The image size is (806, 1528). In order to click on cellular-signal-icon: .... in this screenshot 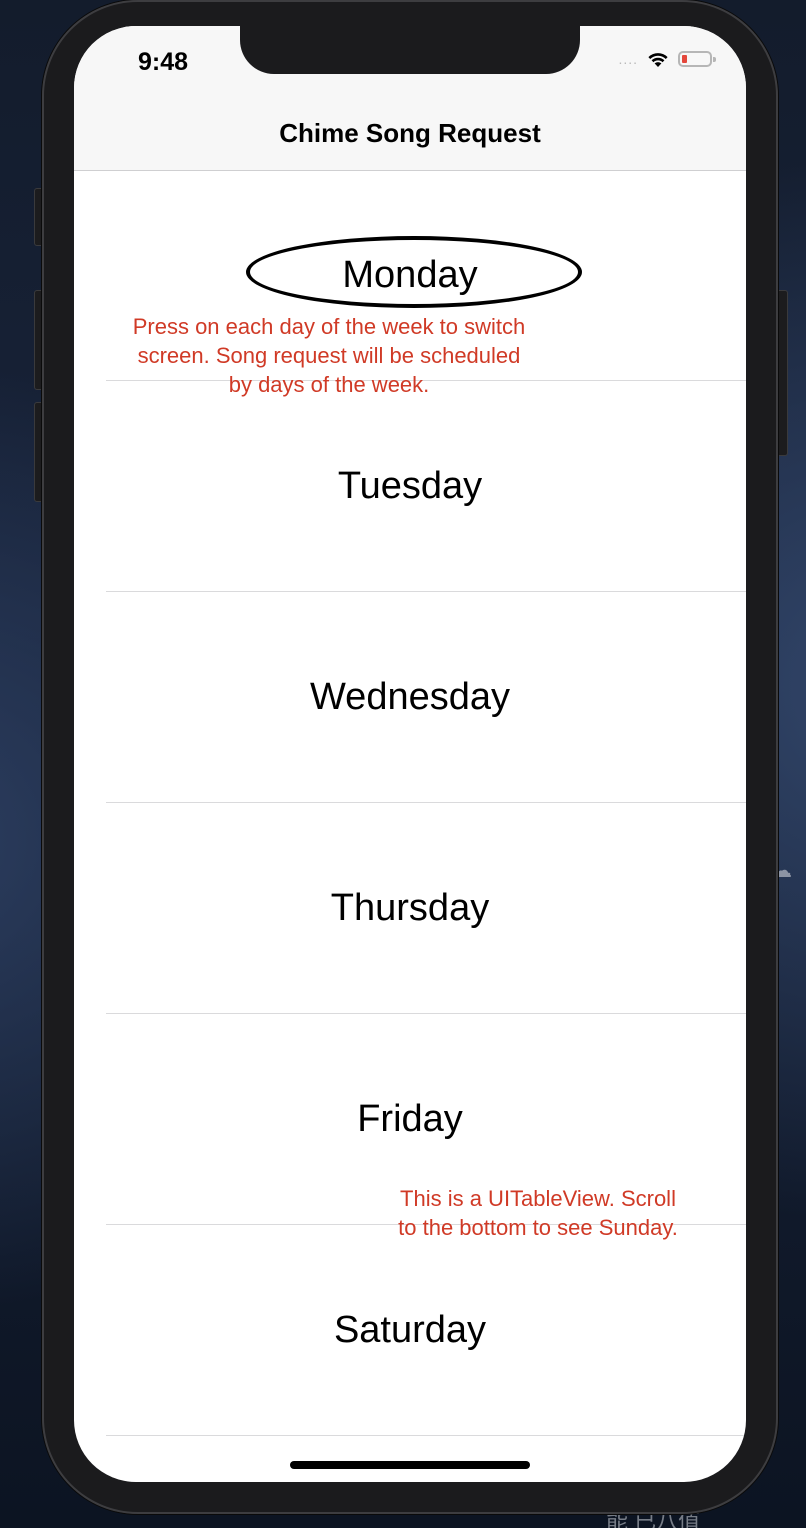, I will do `click(628, 59)`.